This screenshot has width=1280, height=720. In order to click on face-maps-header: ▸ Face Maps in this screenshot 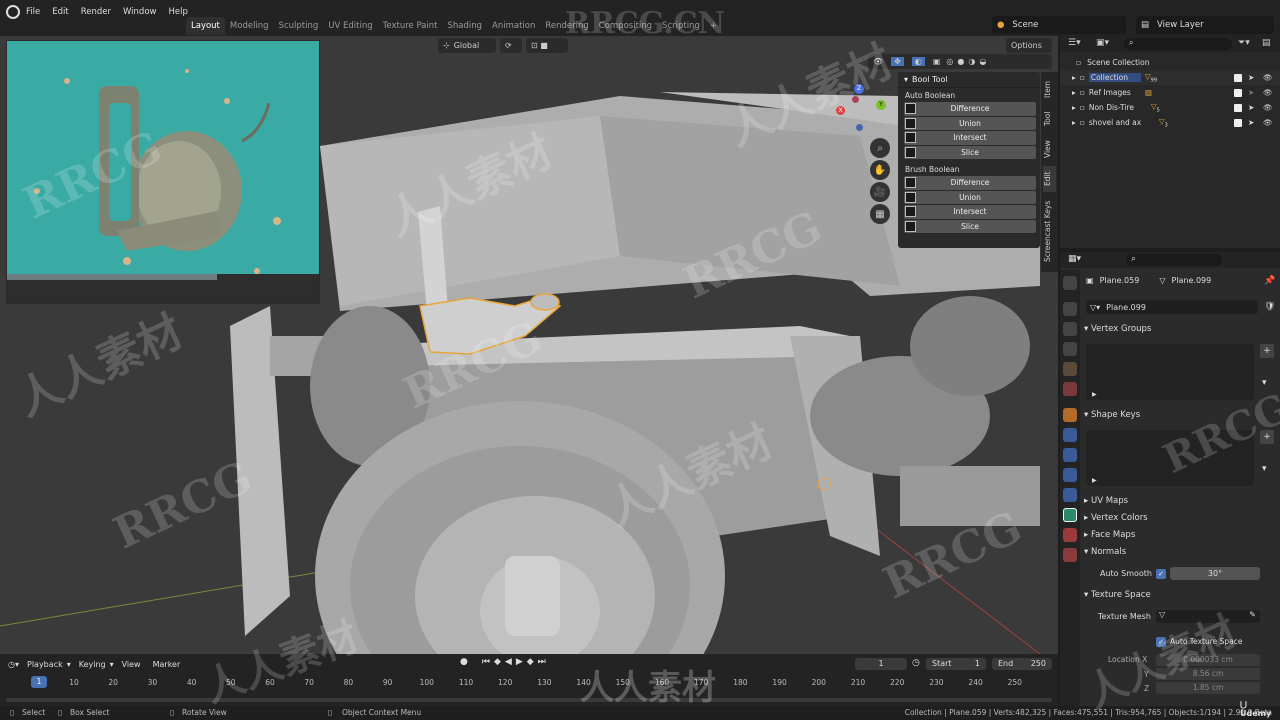, I will do `click(1109, 535)`.